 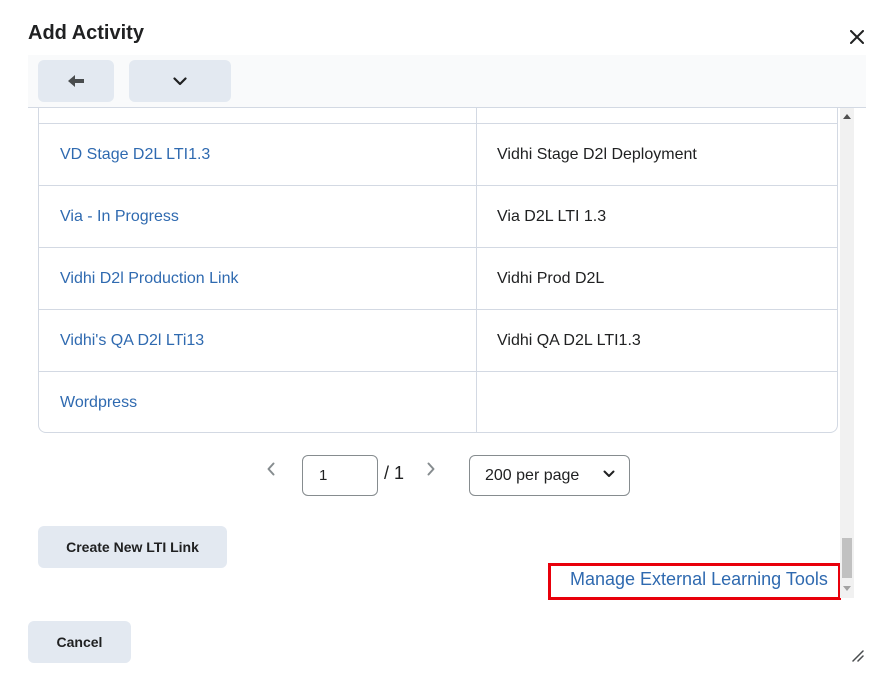 What do you see at coordinates (132, 341) in the screenshot?
I see `lti-link-name: Vidhi's QA D2l LTi13` at bounding box center [132, 341].